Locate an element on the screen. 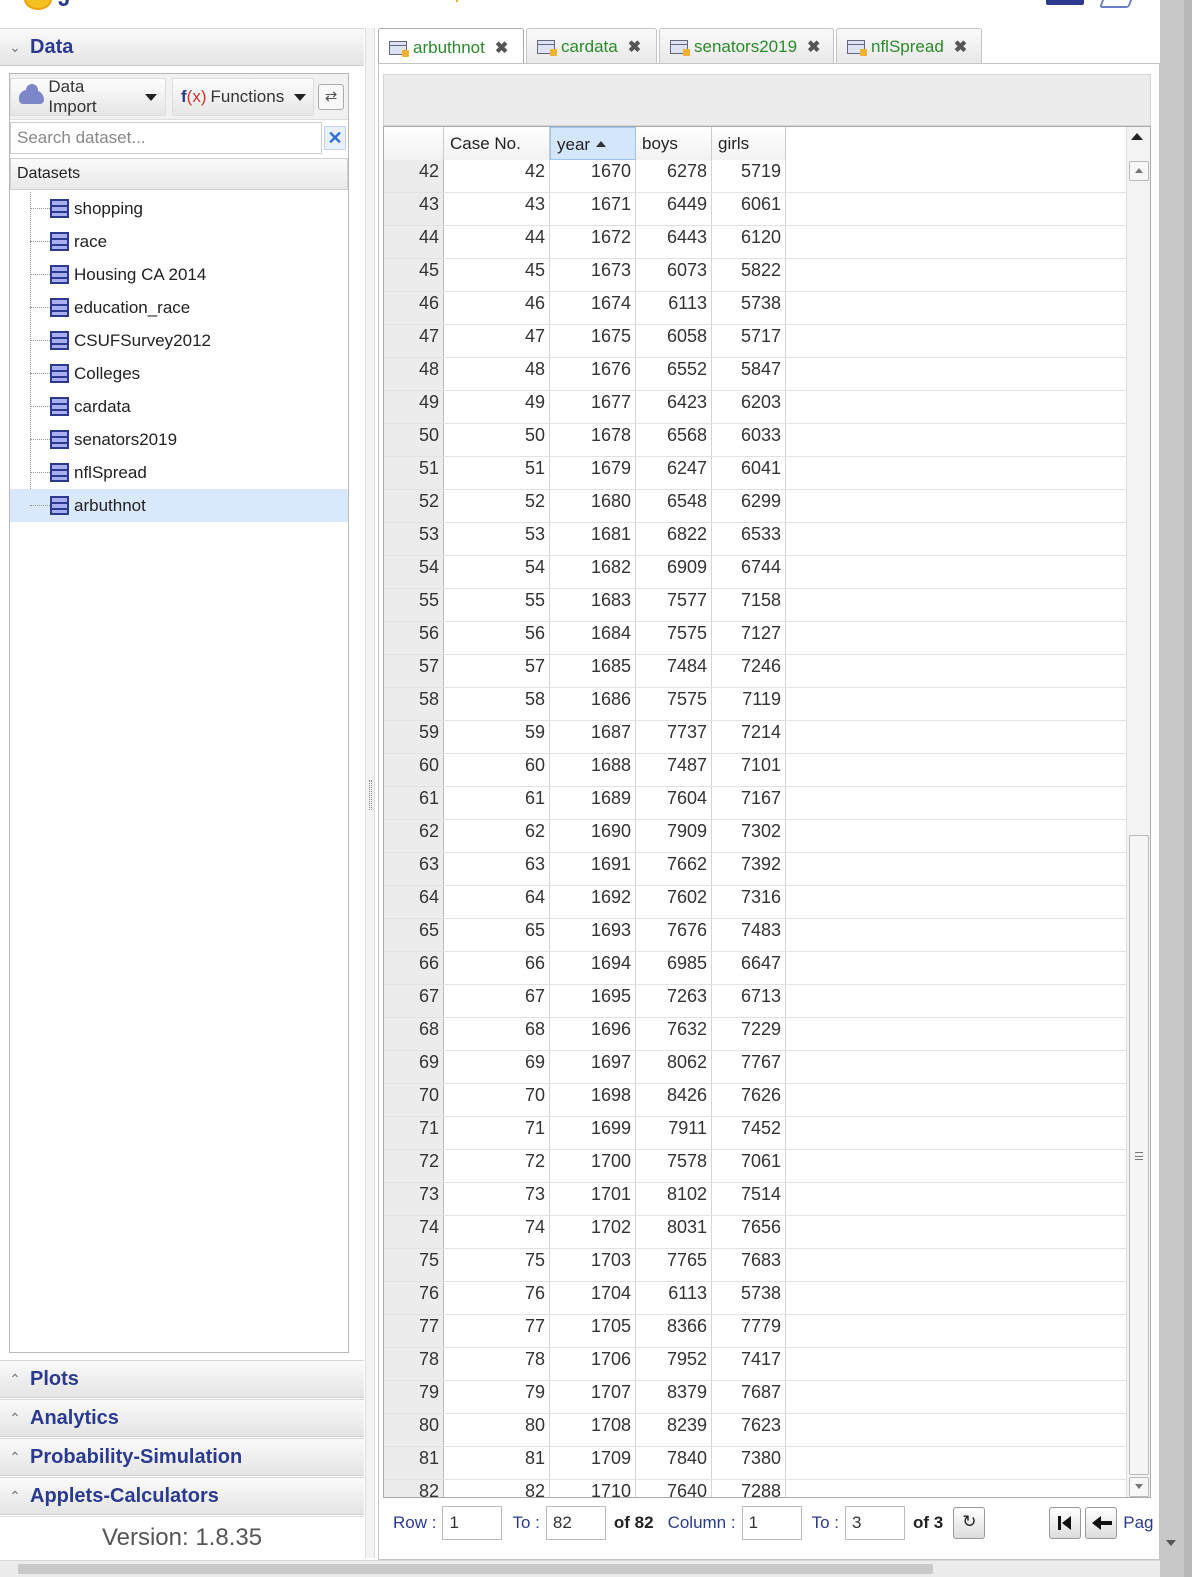 This screenshot has height=1577, width=1192. table-cell: 7483 is located at coordinates (749, 935).